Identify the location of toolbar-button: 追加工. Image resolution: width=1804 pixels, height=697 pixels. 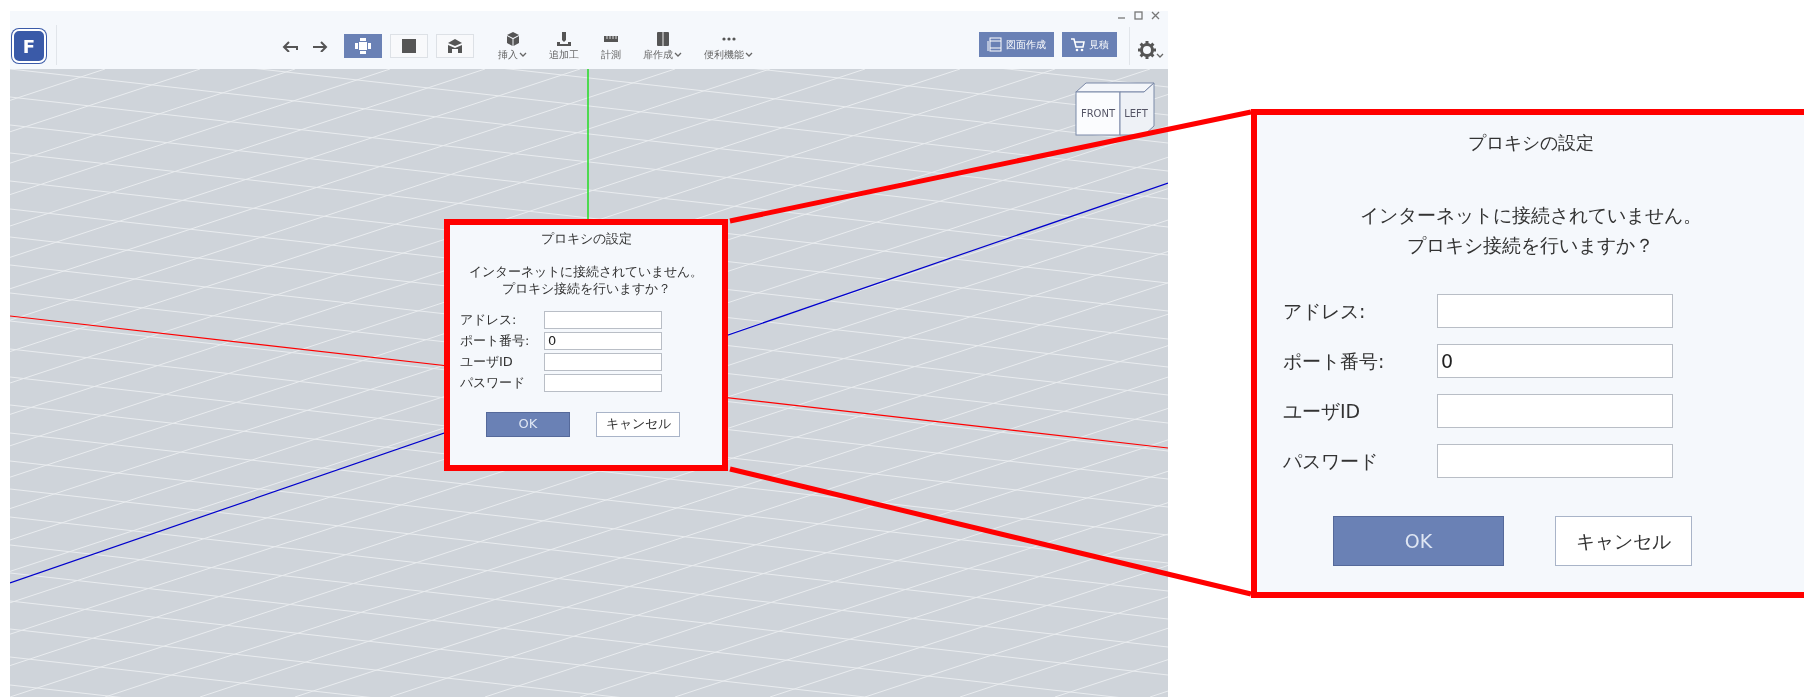
(564, 46).